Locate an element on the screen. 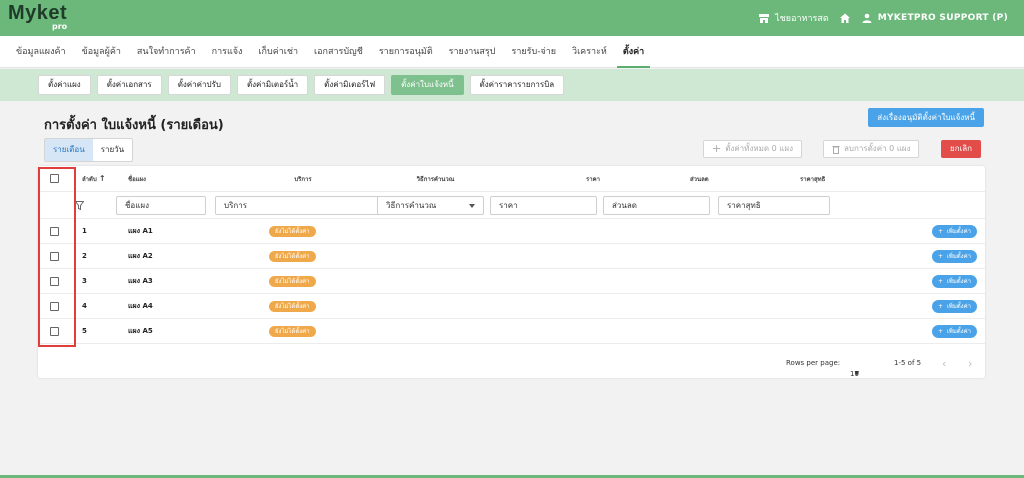 This screenshot has height=478, width=1024. row-index: 2 is located at coordinates (84, 256).